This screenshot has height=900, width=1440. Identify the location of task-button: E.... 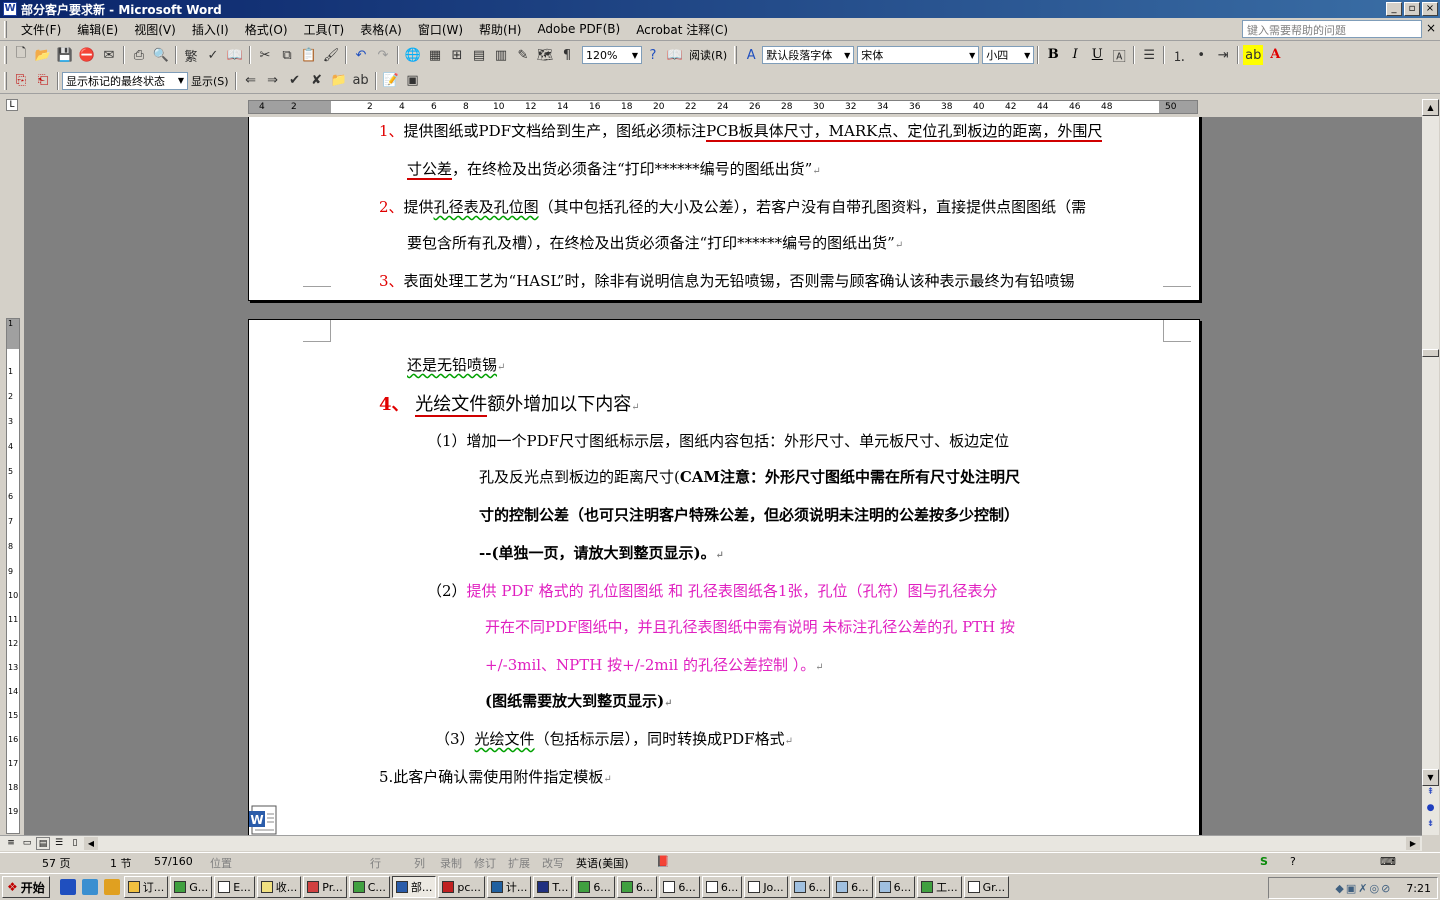
(234, 887).